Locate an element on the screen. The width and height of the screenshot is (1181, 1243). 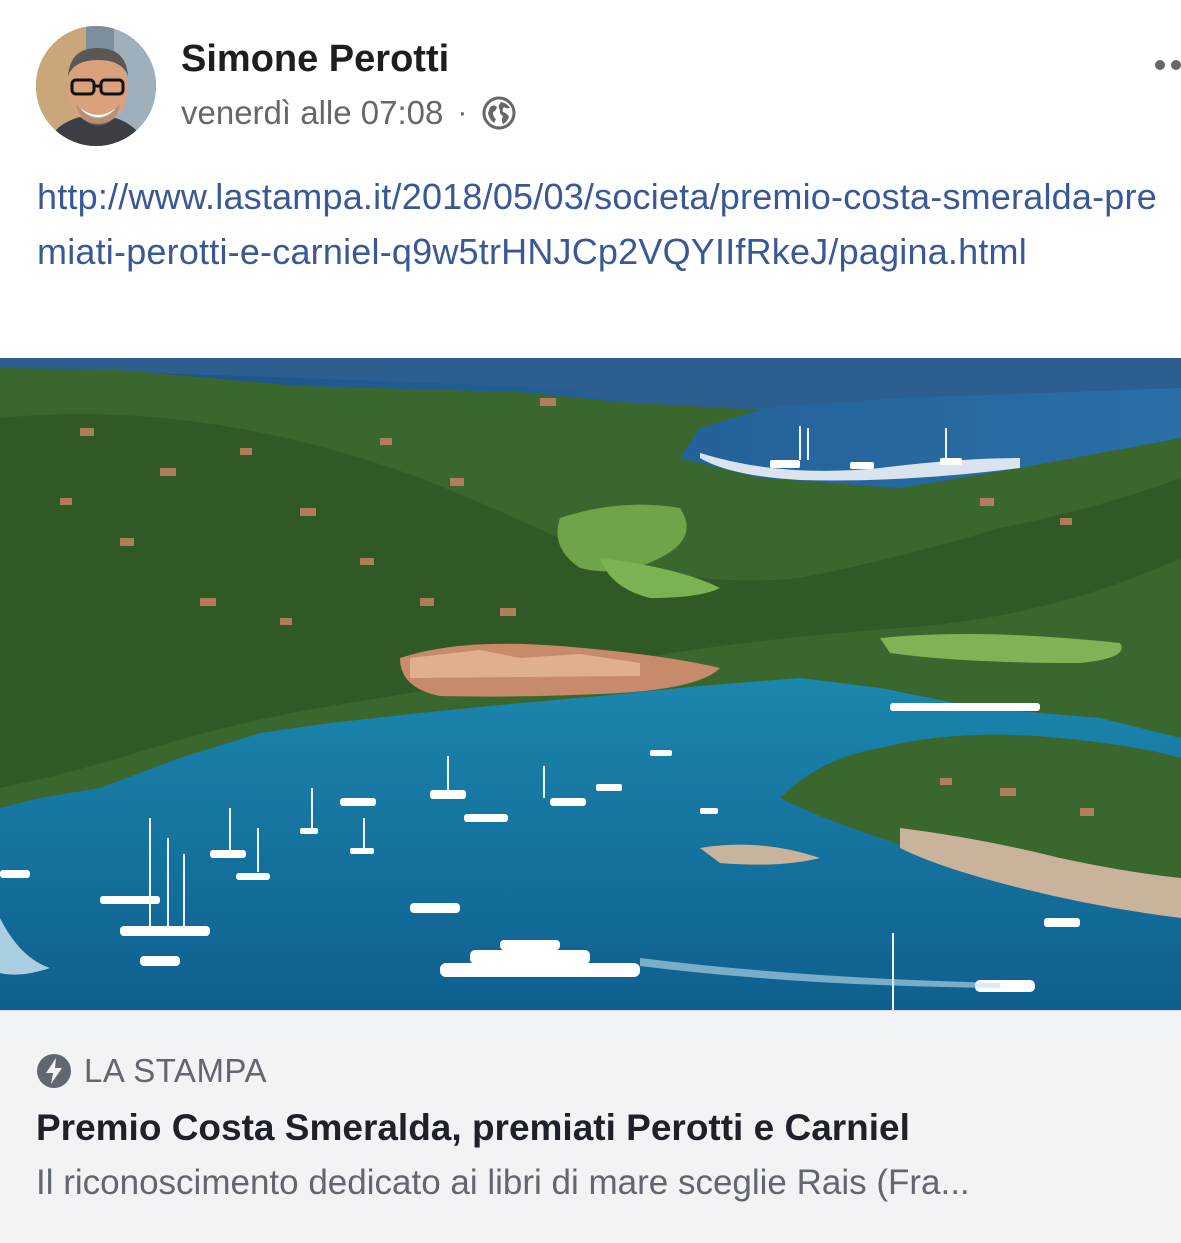
instant-article-bolt-icon is located at coordinates (54, 1071).